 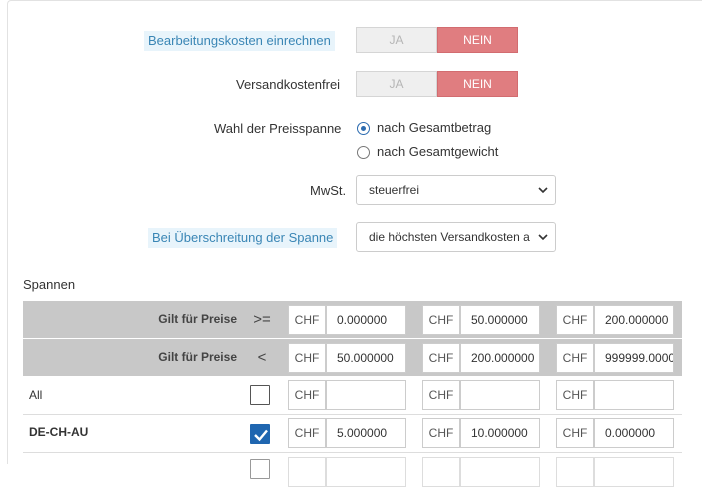 I want to click on range-from-input: 200.000000, so click(x=634, y=320).